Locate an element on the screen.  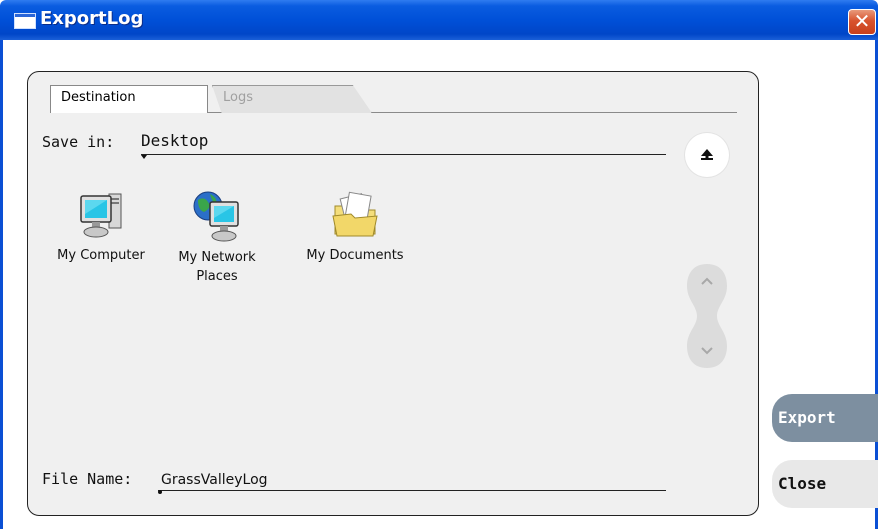
documents-folder-icon is located at coordinates (355, 214).